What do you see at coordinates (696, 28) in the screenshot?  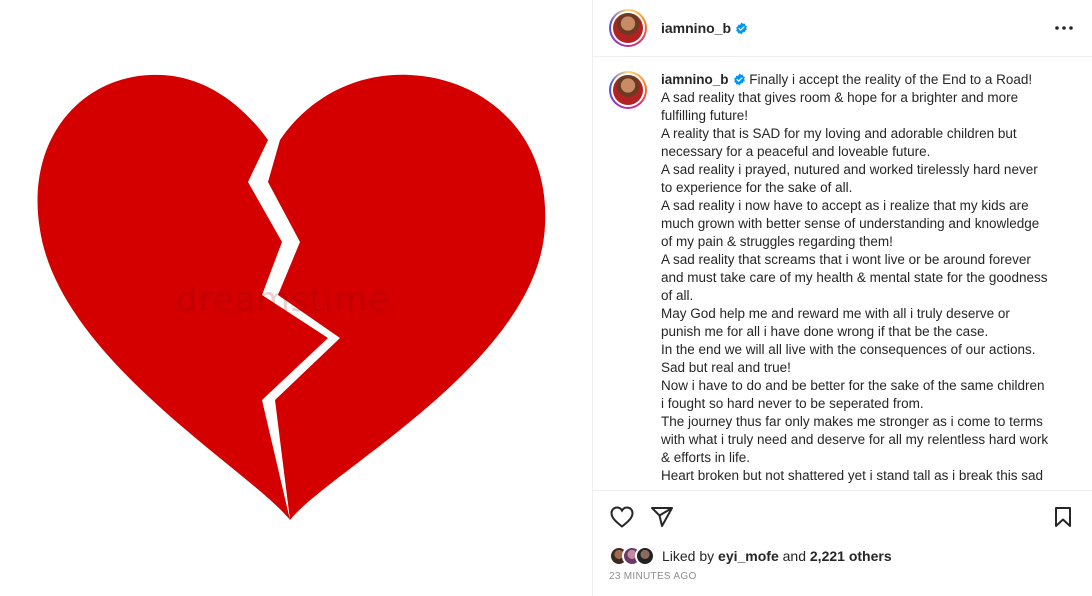 I see `author-username: iamnino_b` at bounding box center [696, 28].